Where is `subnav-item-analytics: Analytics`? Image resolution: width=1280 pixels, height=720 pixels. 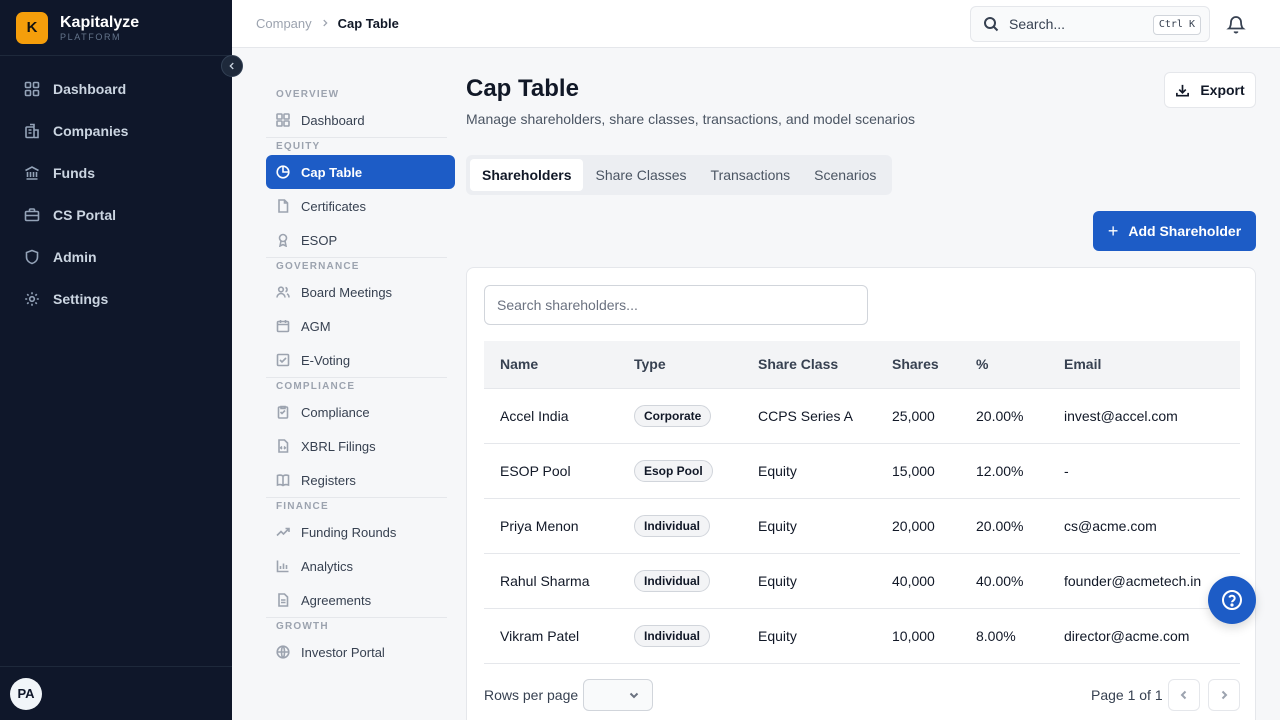
subnav-item-analytics: Analytics is located at coordinates (360, 566).